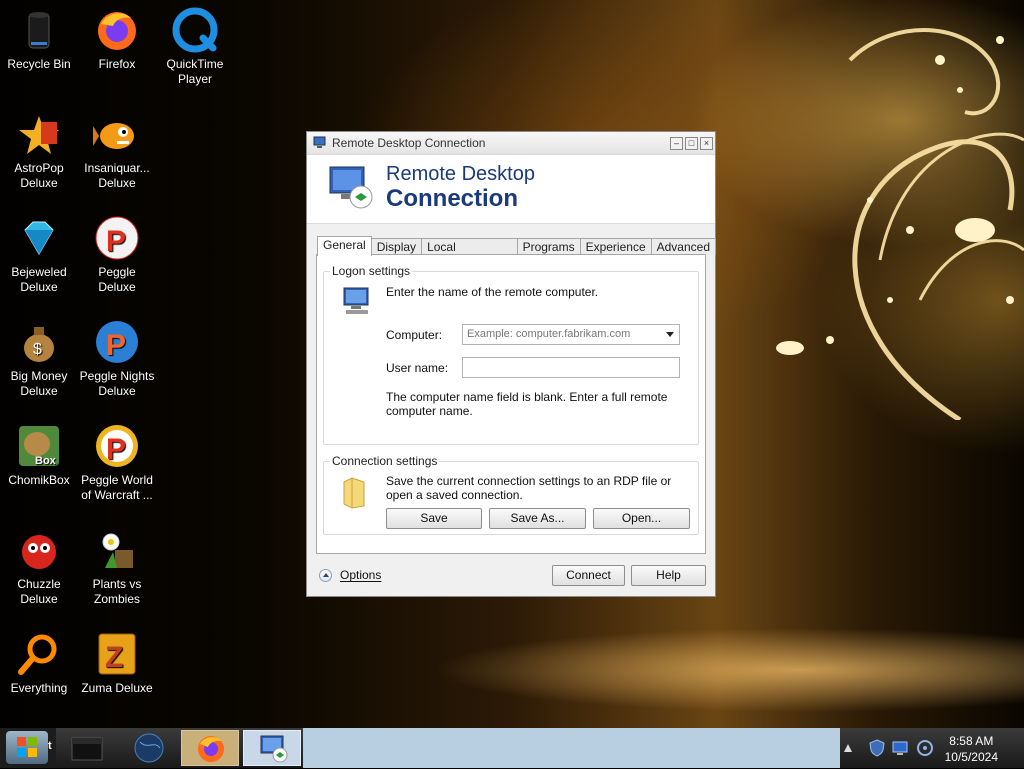  I want to click on black-box-icon, so click(87, 749).